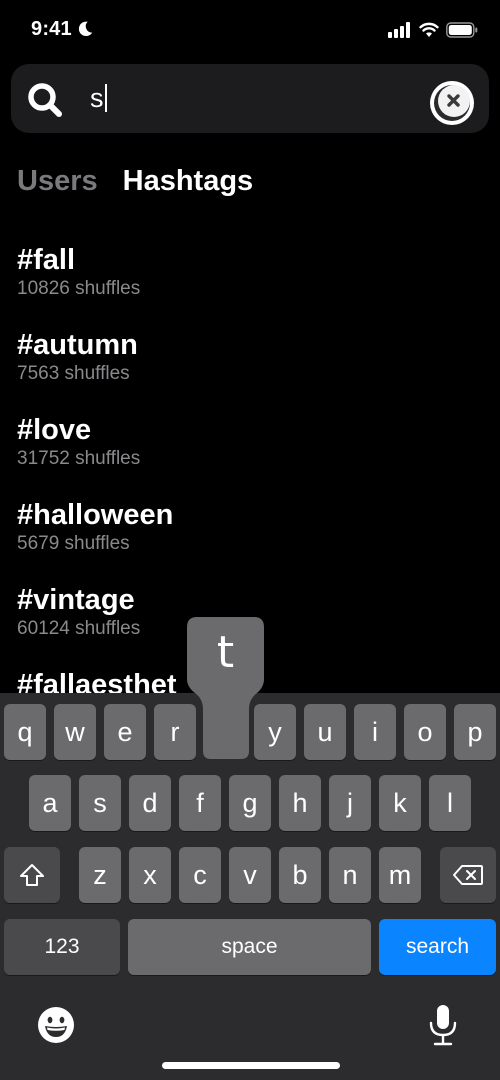  Describe the element at coordinates (25, 732) in the screenshot. I see `key-q: q` at that location.